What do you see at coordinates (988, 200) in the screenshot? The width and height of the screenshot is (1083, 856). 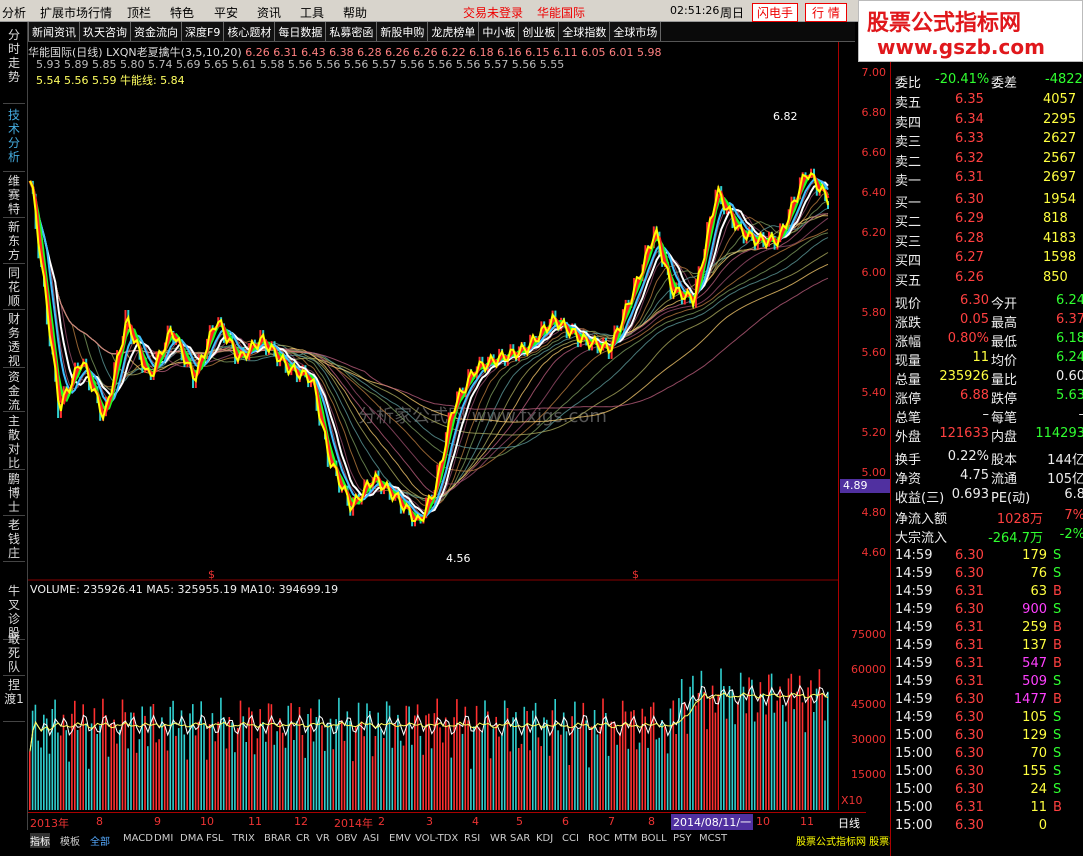 I see `bid-row: 买一 6.30 1954` at bounding box center [988, 200].